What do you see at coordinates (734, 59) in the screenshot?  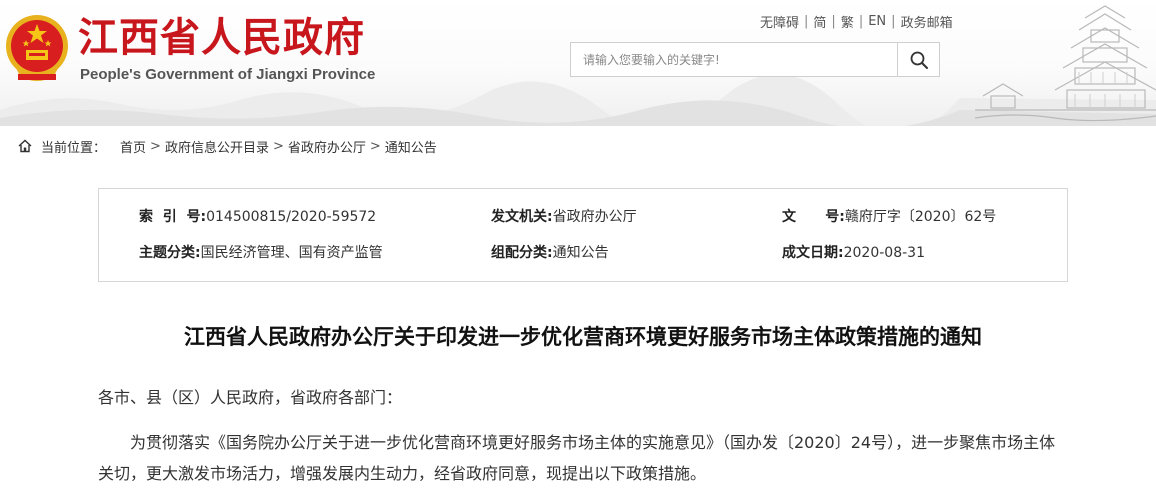 I see `search-input` at bounding box center [734, 59].